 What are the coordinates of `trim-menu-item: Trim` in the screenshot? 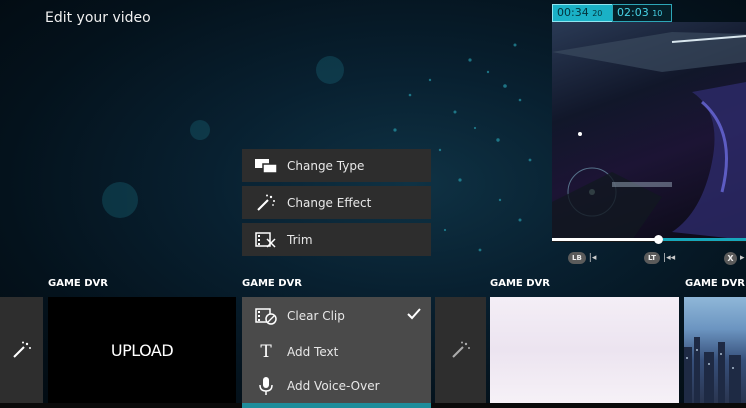 It's located at (336, 239).